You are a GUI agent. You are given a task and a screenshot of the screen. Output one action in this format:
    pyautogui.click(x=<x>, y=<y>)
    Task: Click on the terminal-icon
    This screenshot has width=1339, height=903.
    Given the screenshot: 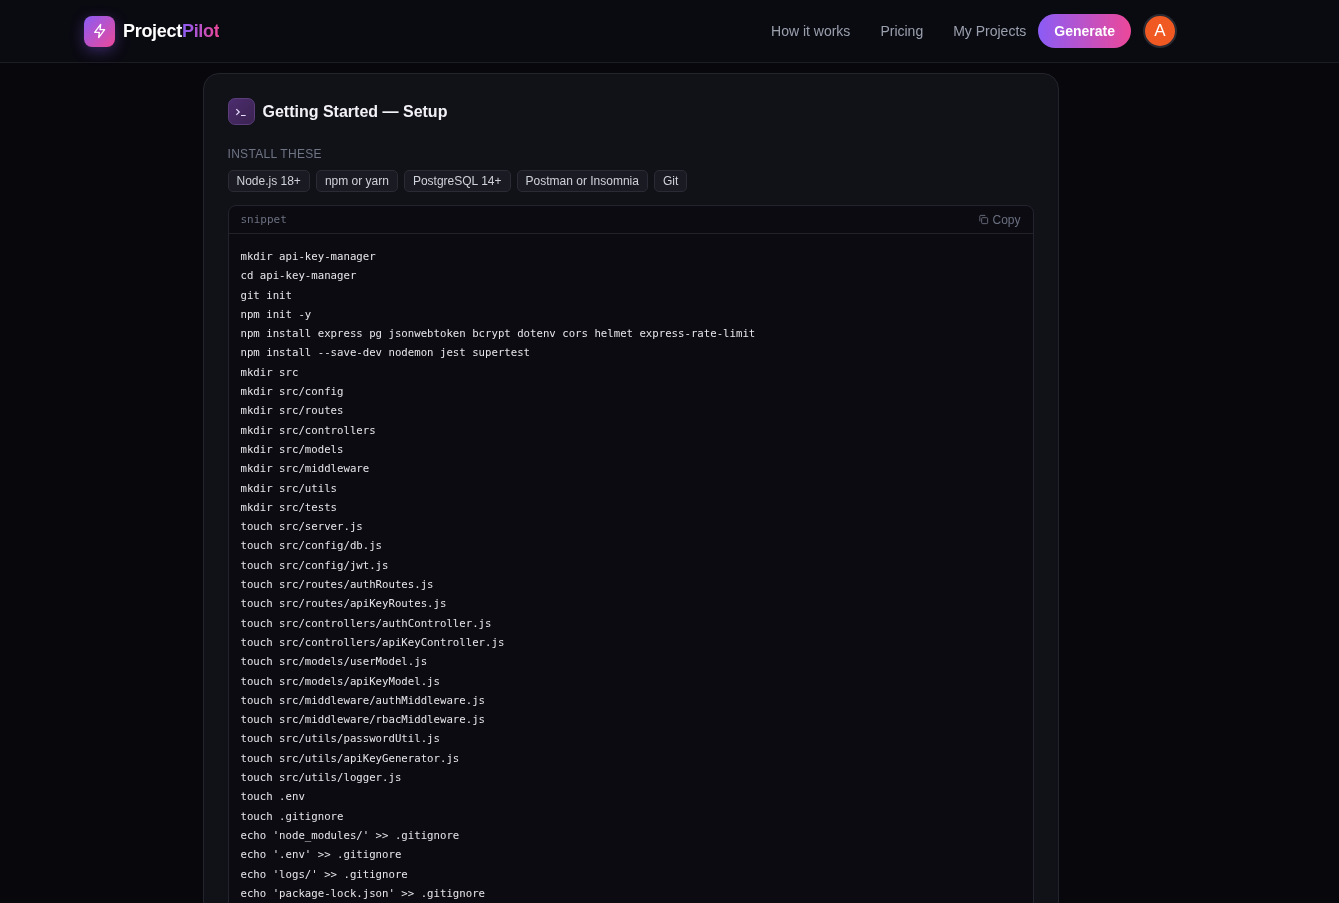 What is the action you would take?
    pyautogui.click(x=241, y=111)
    